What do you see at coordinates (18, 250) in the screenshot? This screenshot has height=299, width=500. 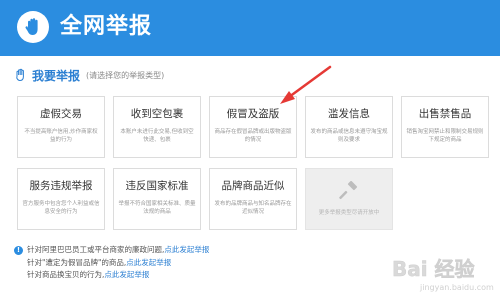 I see `info-icon: !` at bounding box center [18, 250].